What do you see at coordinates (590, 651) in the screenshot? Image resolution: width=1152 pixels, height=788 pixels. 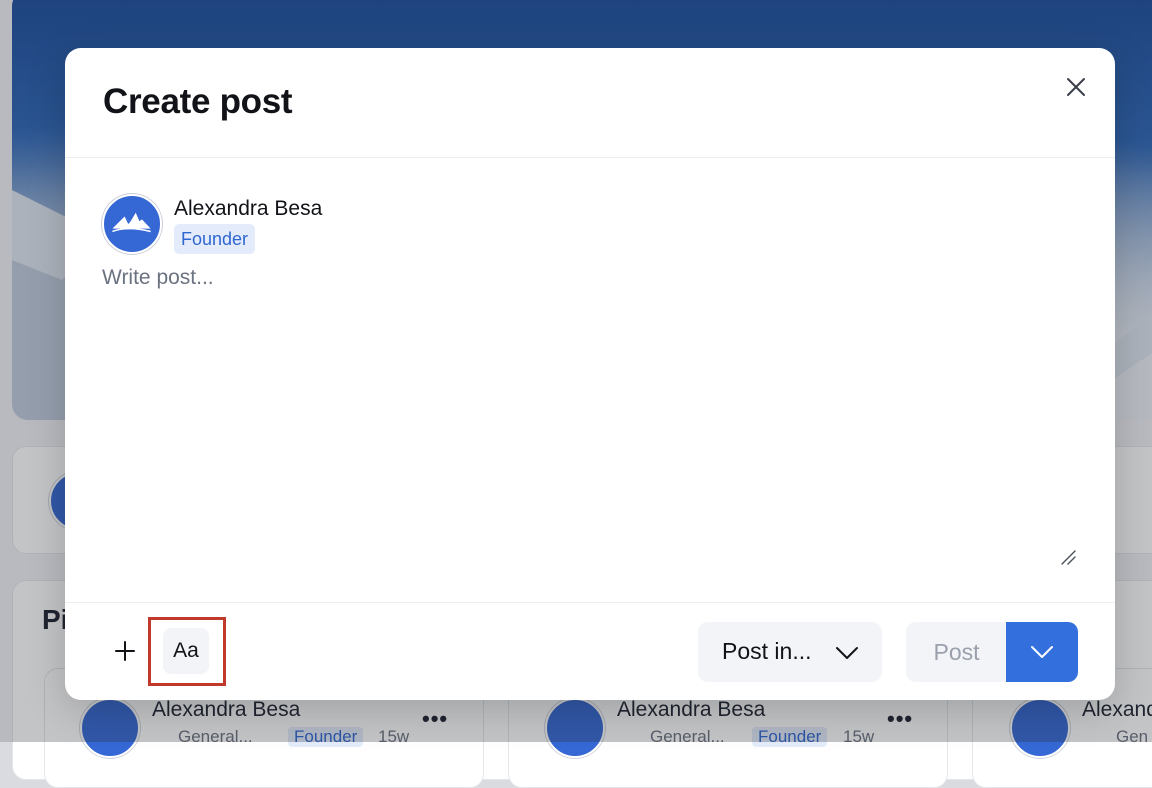 I see `dialog-footer: Aa Post in... Post` at bounding box center [590, 651].